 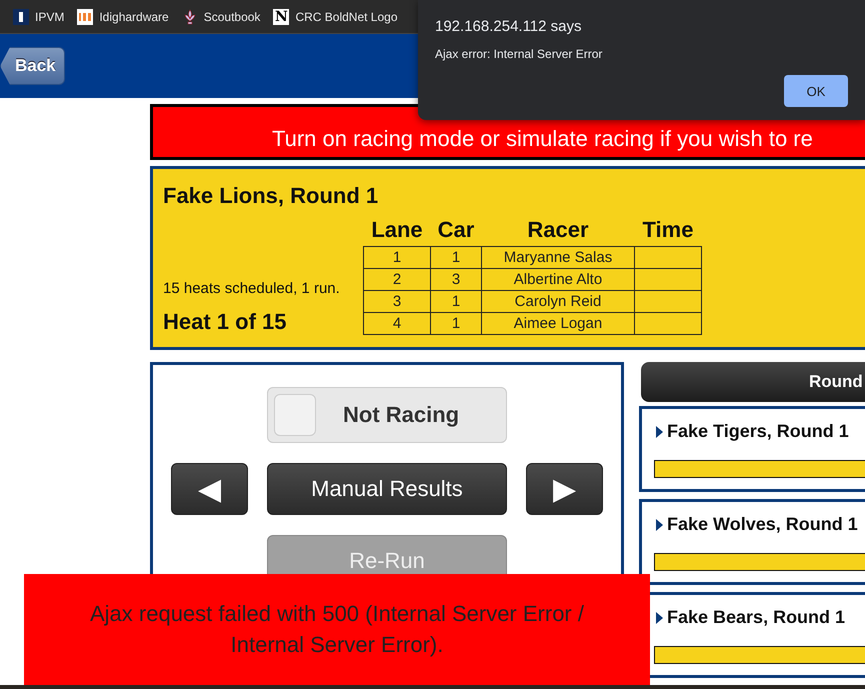 I want to click on column-header: Lane, so click(x=397, y=231).